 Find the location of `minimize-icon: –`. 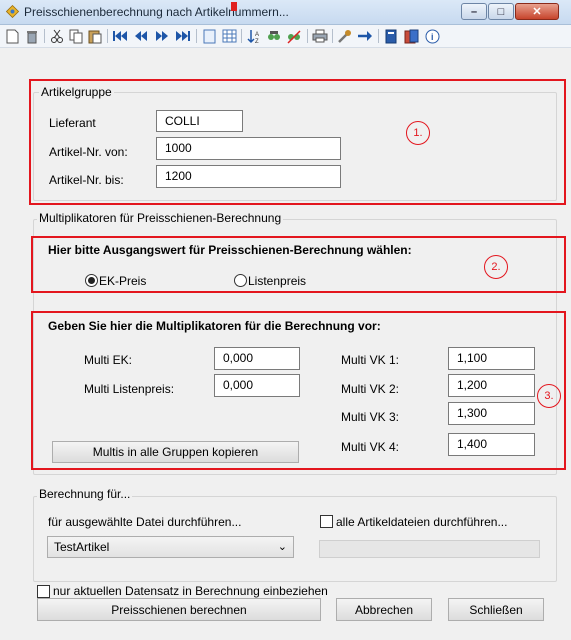

minimize-icon: – is located at coordinates (474, 11).